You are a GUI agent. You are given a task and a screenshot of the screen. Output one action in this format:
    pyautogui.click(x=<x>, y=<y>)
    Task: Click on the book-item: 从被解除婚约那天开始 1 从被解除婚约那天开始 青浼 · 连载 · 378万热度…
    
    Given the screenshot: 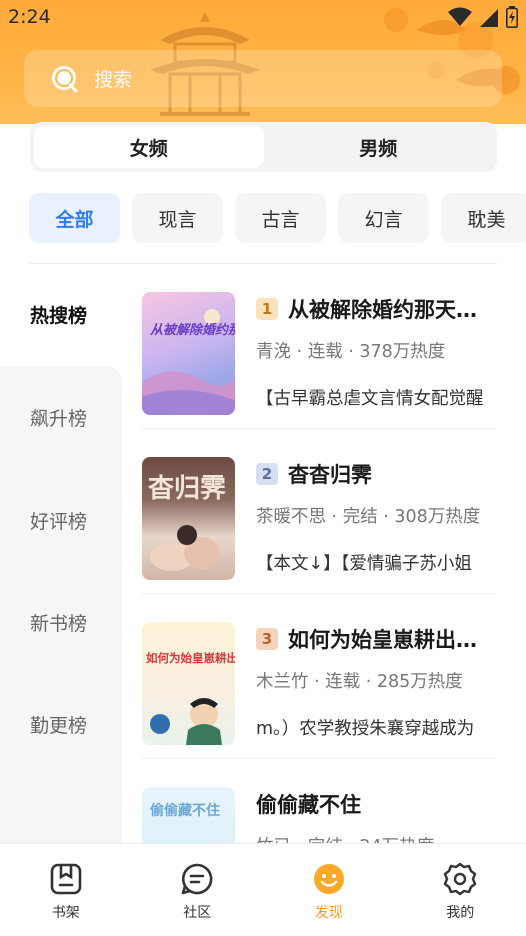 What is the action you would take?
    pyautogui.click(x=319, y=346)
    